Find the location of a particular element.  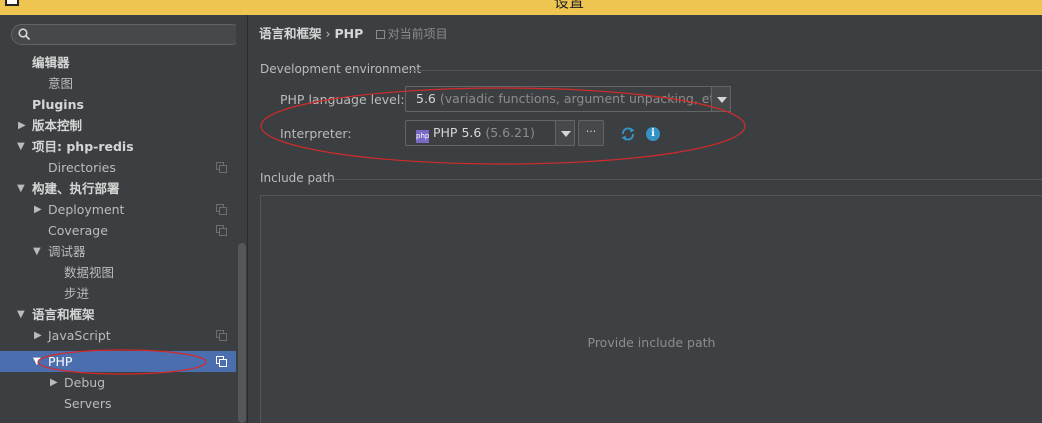

sidebar-item-stepping: 步进 is located at coordinates (118, 293).